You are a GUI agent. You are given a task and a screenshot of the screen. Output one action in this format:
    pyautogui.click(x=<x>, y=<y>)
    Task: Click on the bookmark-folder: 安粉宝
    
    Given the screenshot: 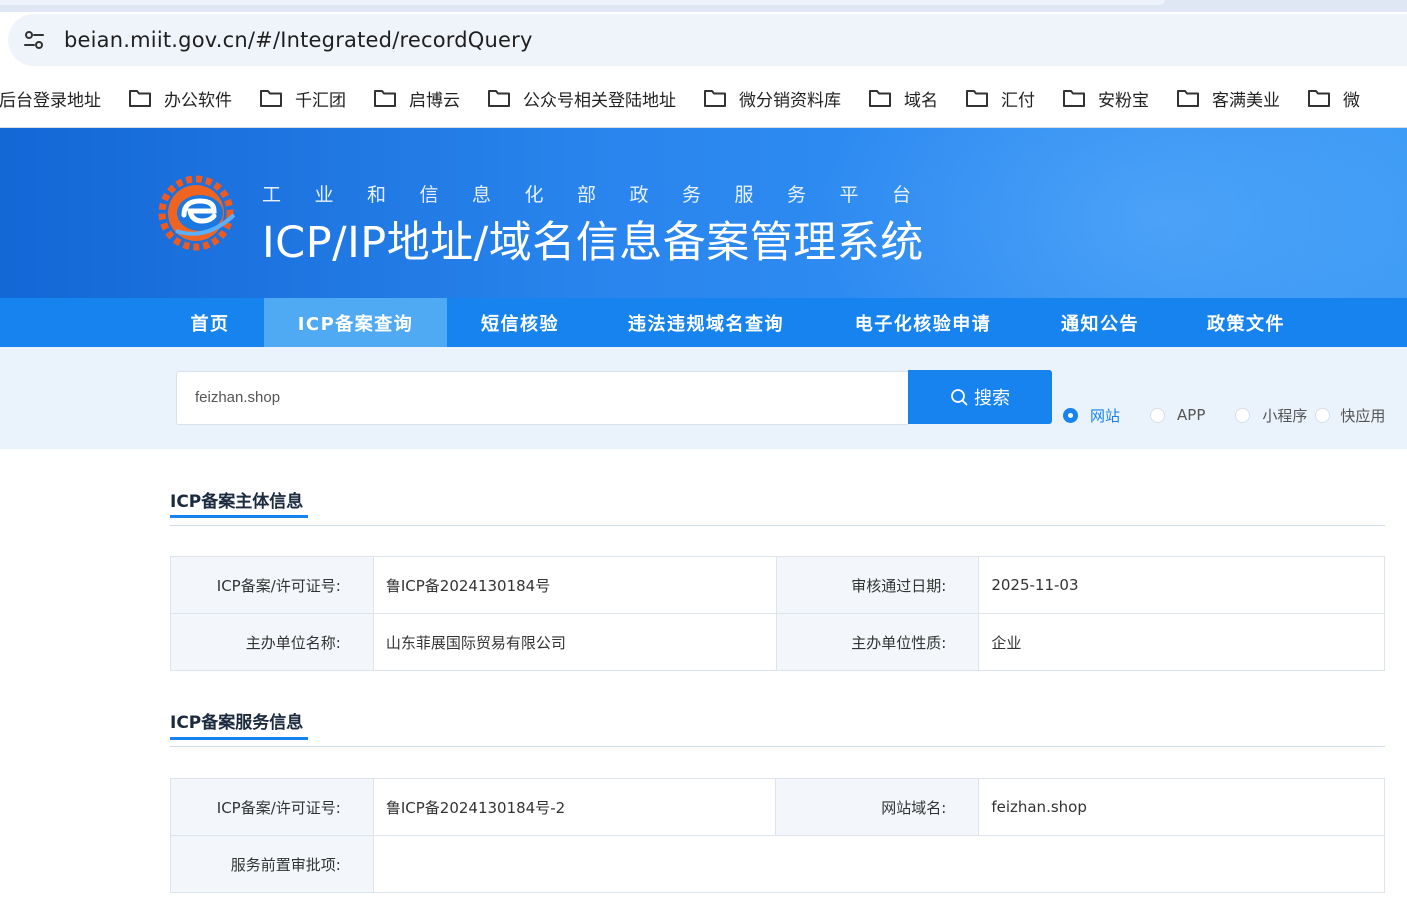 What is the action you would take?
    pyautogui.click(x=1105, y=98)
    